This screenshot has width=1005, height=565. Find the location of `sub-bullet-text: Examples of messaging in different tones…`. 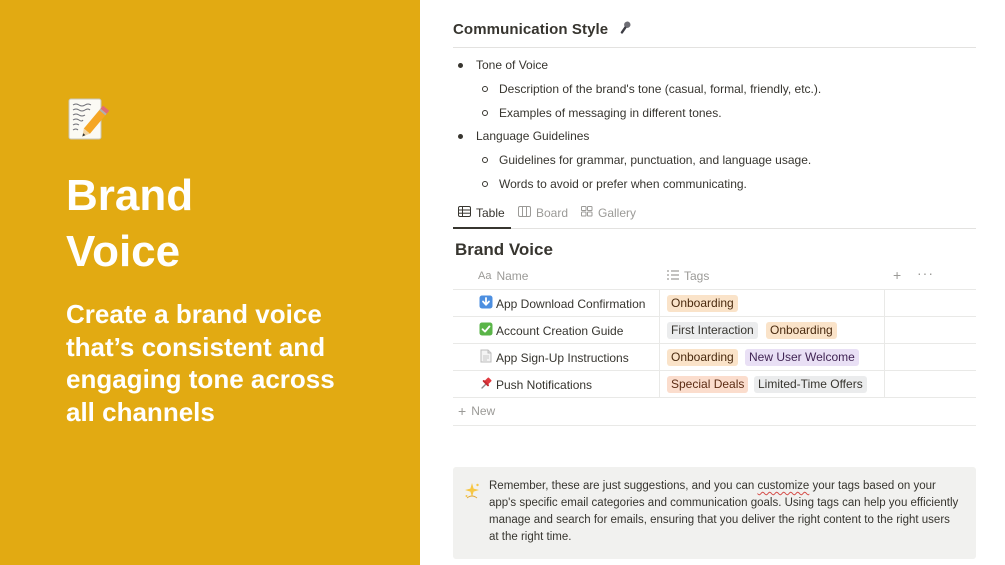

sub-bullet-text: Examples of messaging in different tones… is located at coordinates (610, 113).